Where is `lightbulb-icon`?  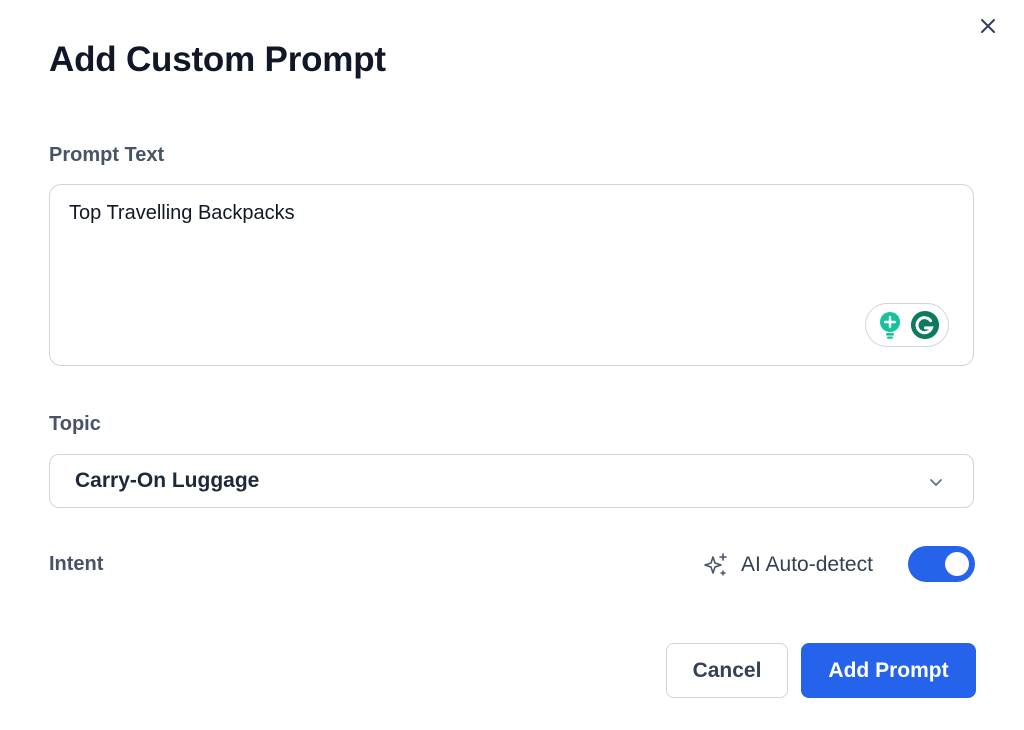 lightbulb-icon is located at coordinates (890, 325).